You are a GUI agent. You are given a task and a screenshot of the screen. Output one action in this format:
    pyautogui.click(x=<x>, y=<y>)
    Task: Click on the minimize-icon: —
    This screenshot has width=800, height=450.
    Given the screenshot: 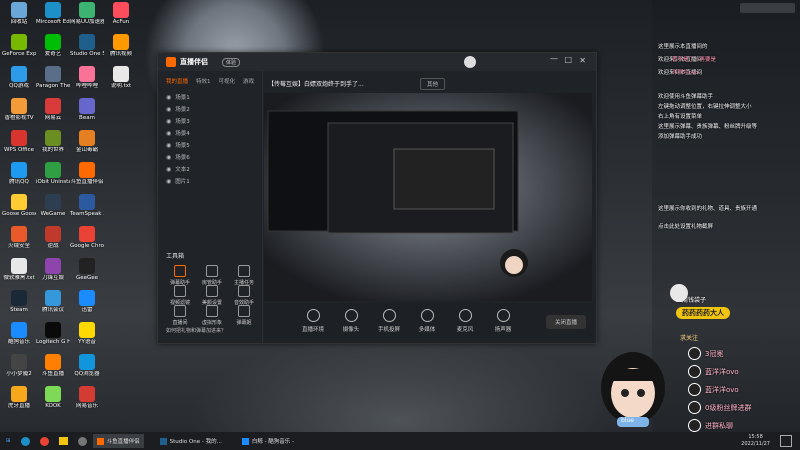 What is the action you would take?
    pyautogui.click(x=554, y=58)
    